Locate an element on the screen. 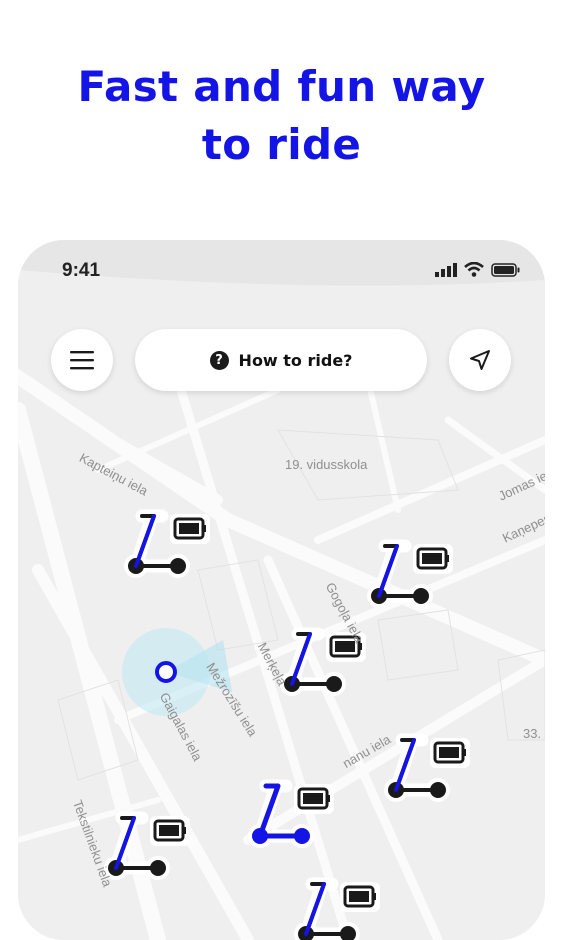  status-bar: 9:41 is located at coordinates (281, 272).